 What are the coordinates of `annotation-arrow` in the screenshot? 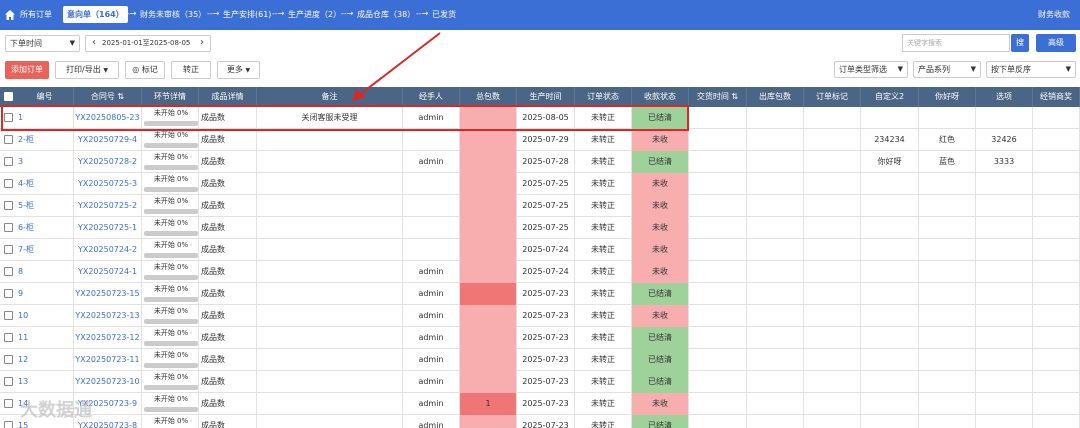 It's located at (396, 66).